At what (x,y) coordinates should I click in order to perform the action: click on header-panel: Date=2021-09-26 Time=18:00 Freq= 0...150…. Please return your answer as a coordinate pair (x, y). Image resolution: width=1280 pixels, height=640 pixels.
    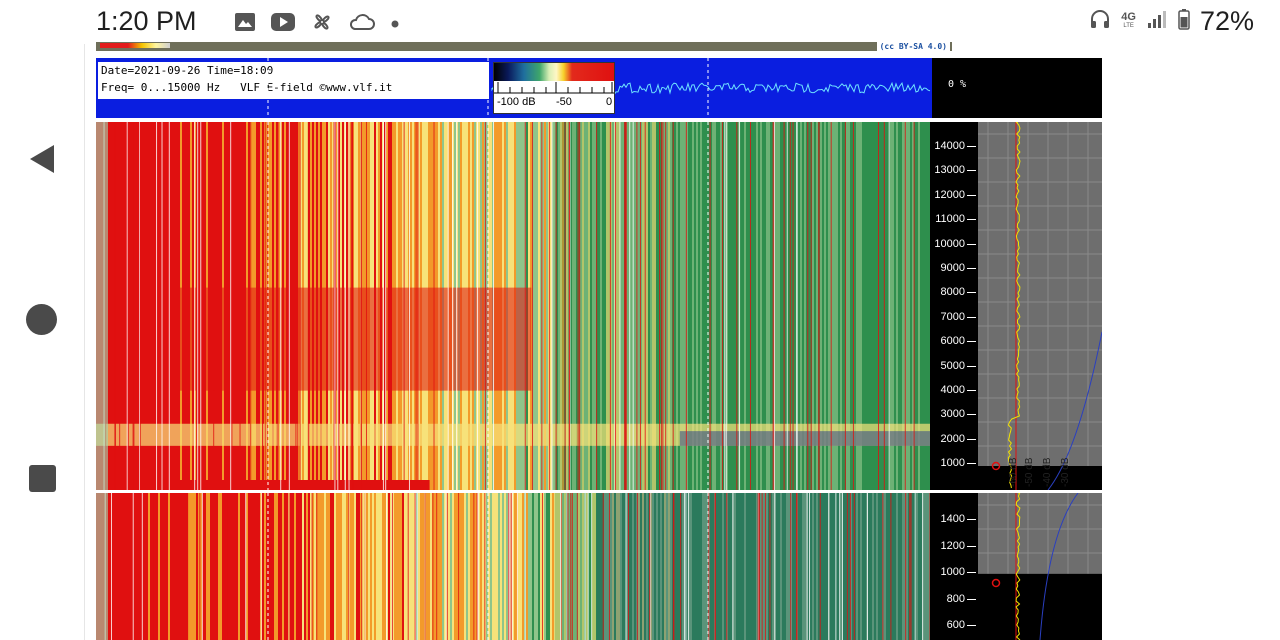
    Looking at the image, I should click on (514, 88).